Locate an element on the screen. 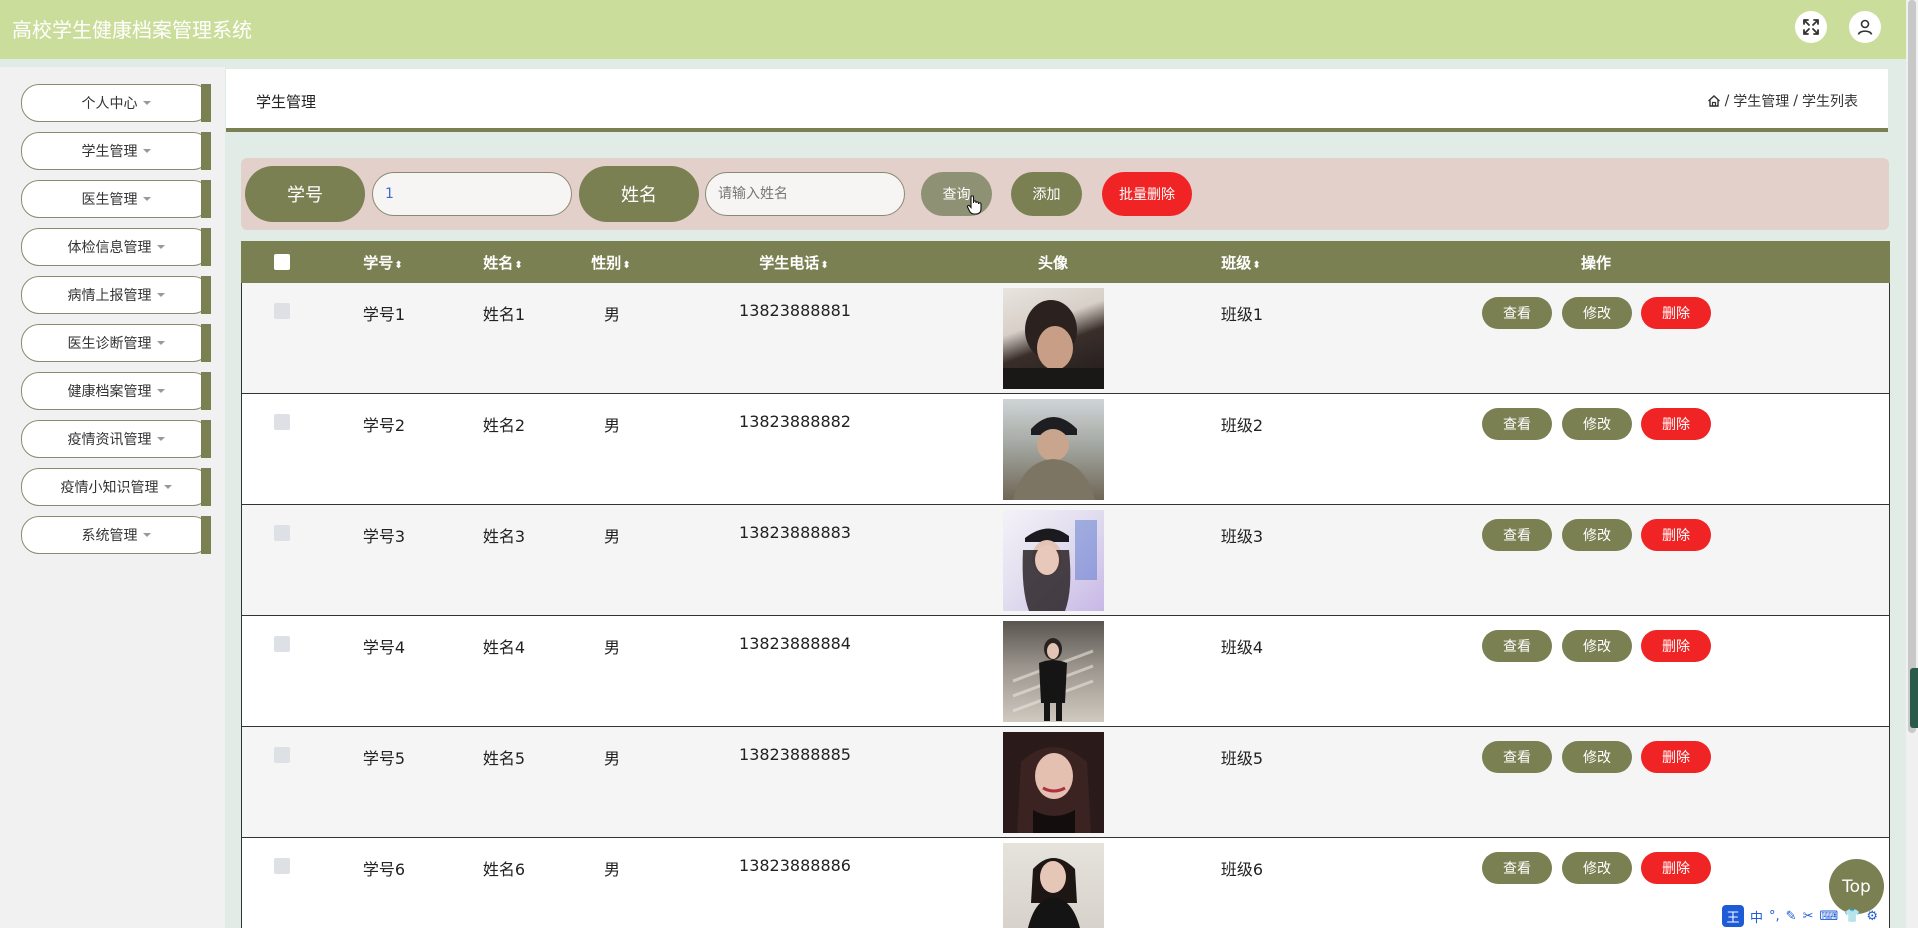  ime-logo: 王 is located at coordinates (1733, 916).